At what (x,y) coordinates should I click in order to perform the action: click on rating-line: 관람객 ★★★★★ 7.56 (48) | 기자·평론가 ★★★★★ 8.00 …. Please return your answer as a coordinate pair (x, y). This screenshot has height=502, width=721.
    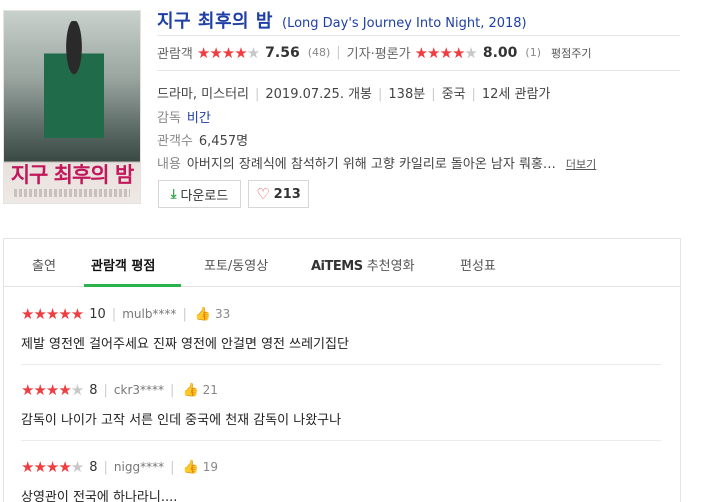
    Looking at the image, I should click on (374, 53).